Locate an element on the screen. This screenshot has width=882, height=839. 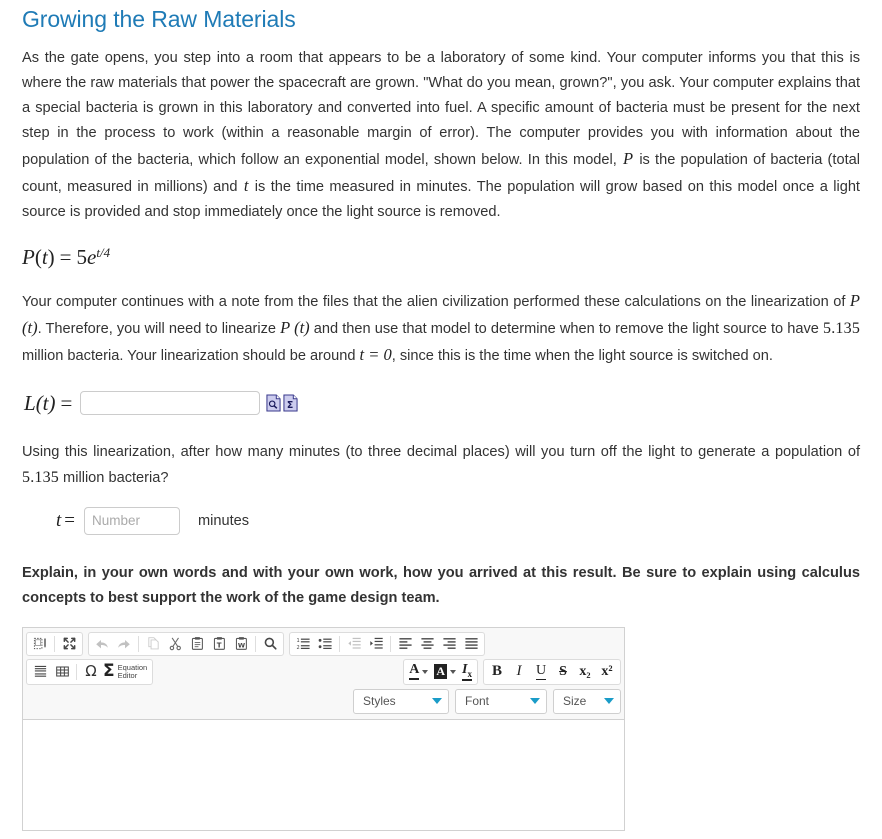
toolbar-group-document is located at coordinates (54, 643).